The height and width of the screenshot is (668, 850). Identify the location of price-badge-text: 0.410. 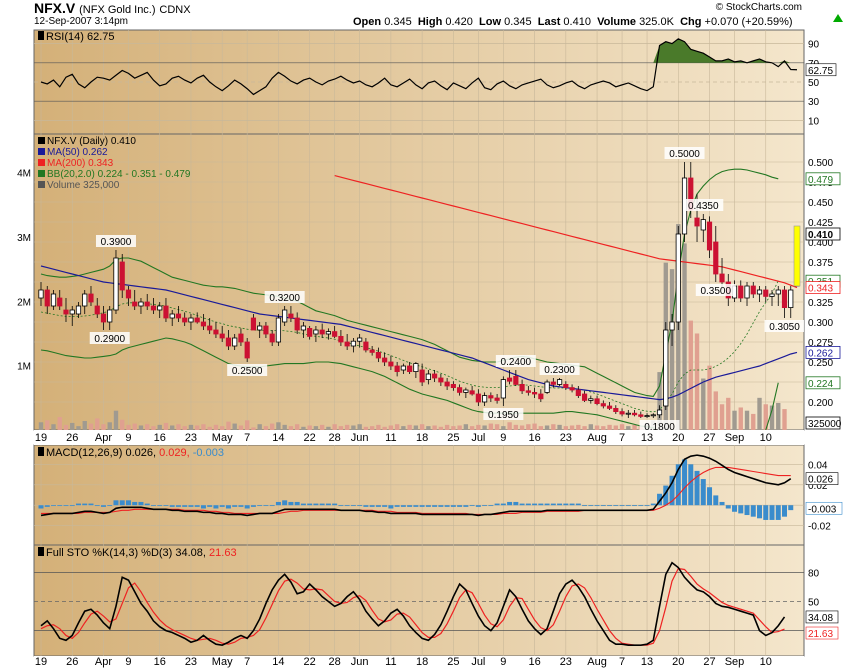
(820, 235).